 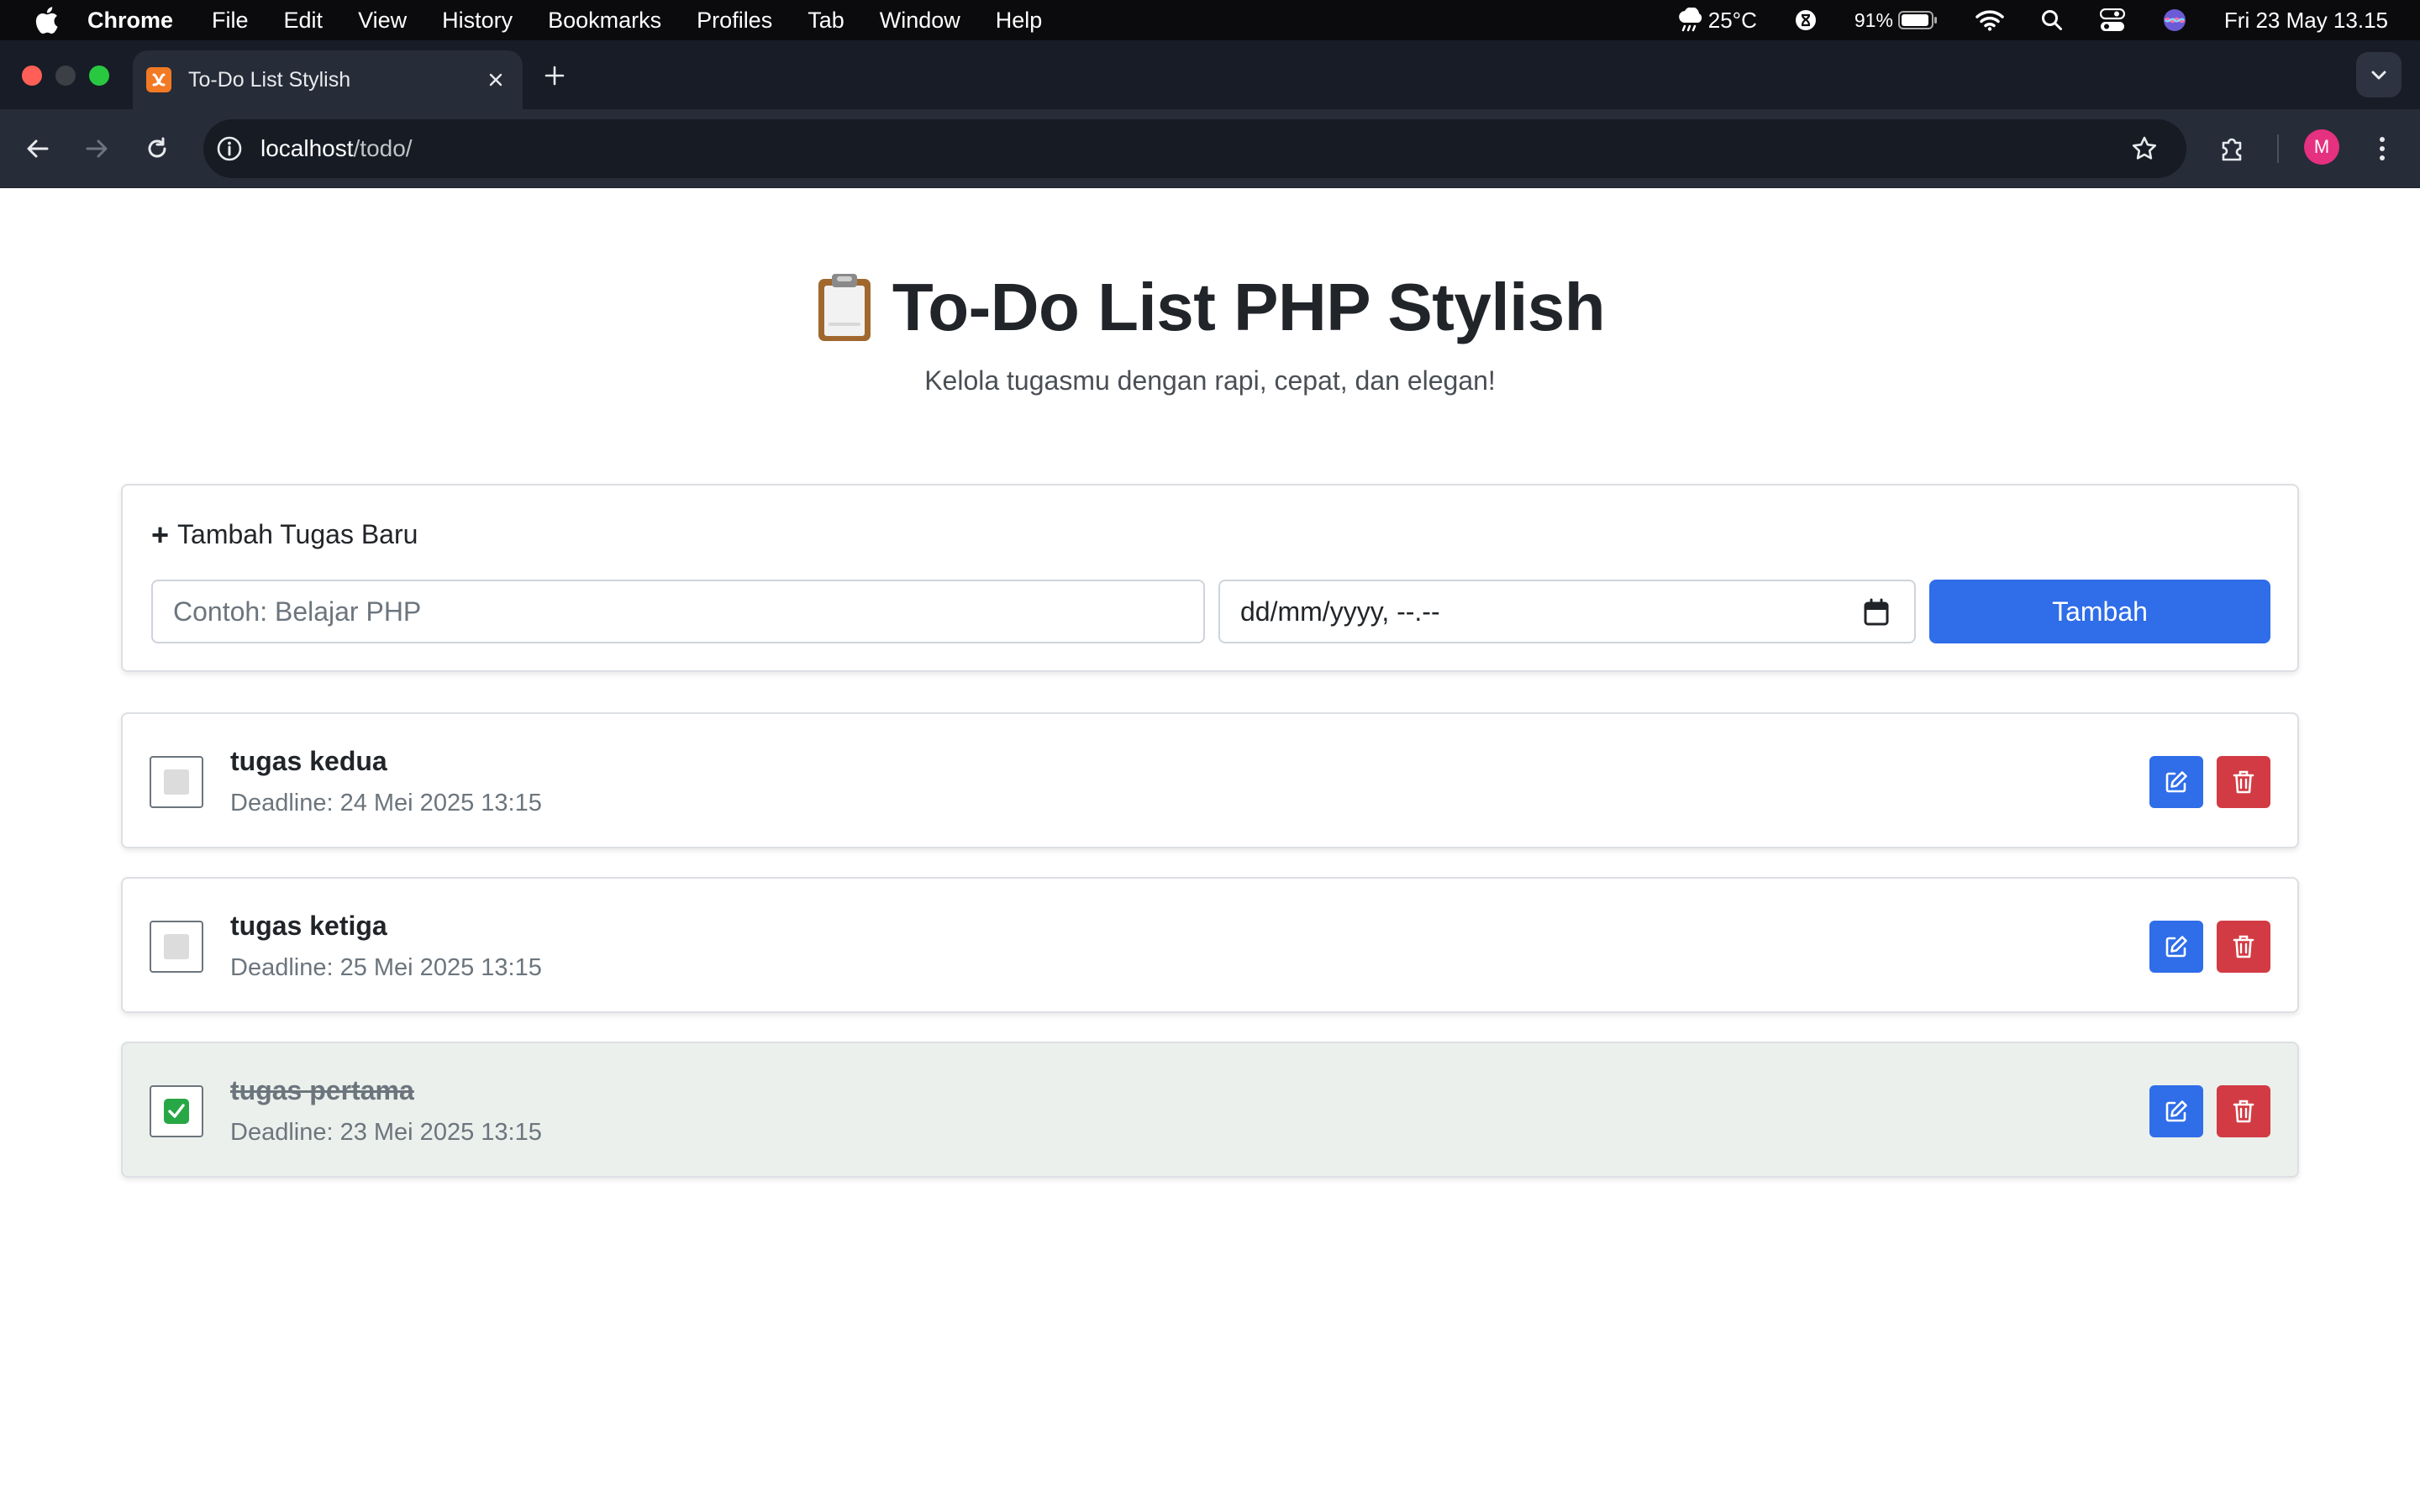 What do you see at coordinates (46, 20) in the screenshot?
I see `apple-logo-icon` at bounding box center [46, 20].